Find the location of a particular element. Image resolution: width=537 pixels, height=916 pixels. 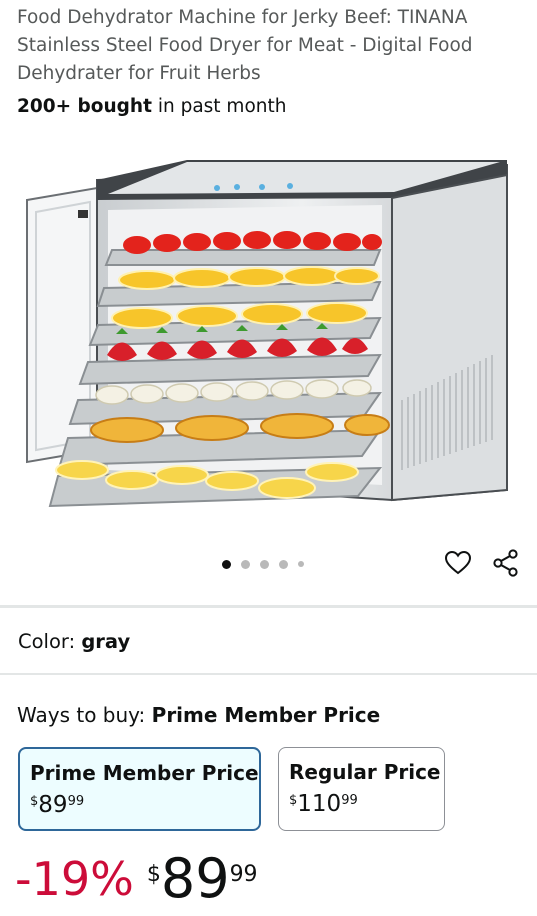

heart-icon-shape is located at coordinates (458, 563).